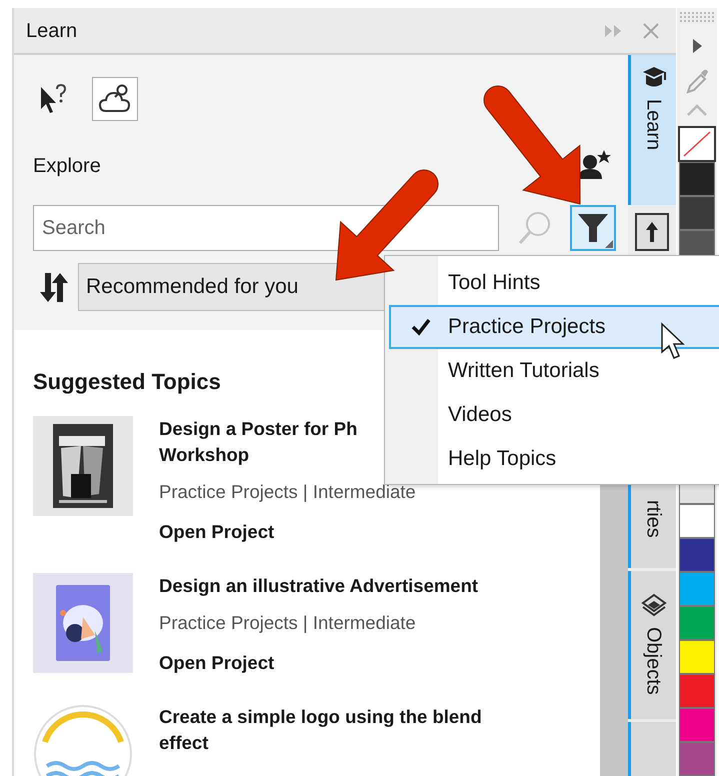 The height and width of the screenshot is (776, 719). Describe the element at coordinates (420, 327) in the screenshot. I see `checkmark-icon` at that location.